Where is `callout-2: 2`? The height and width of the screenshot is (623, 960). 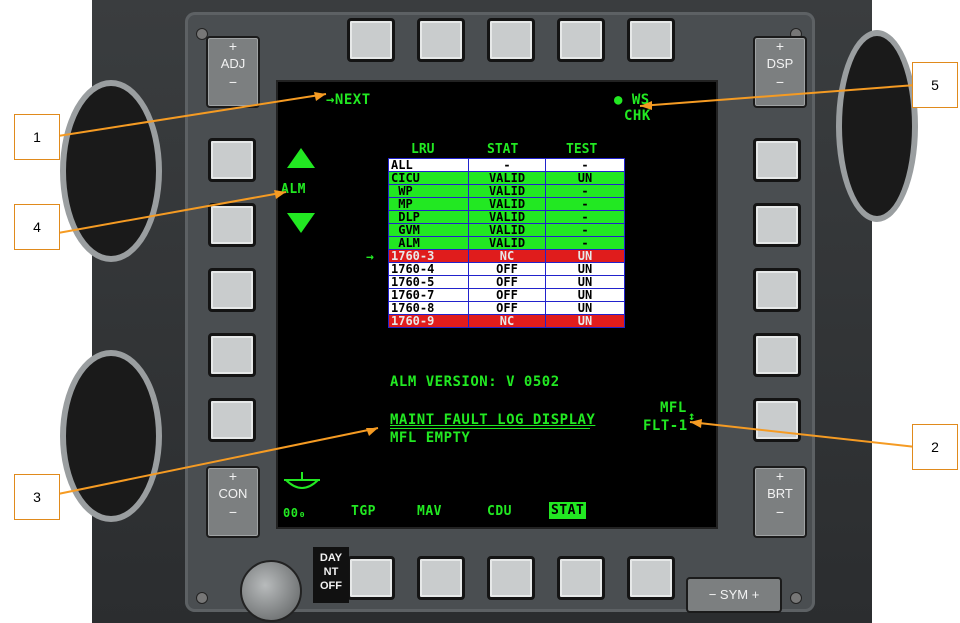 callout-2: 2 is located at coordinates (935, 447).